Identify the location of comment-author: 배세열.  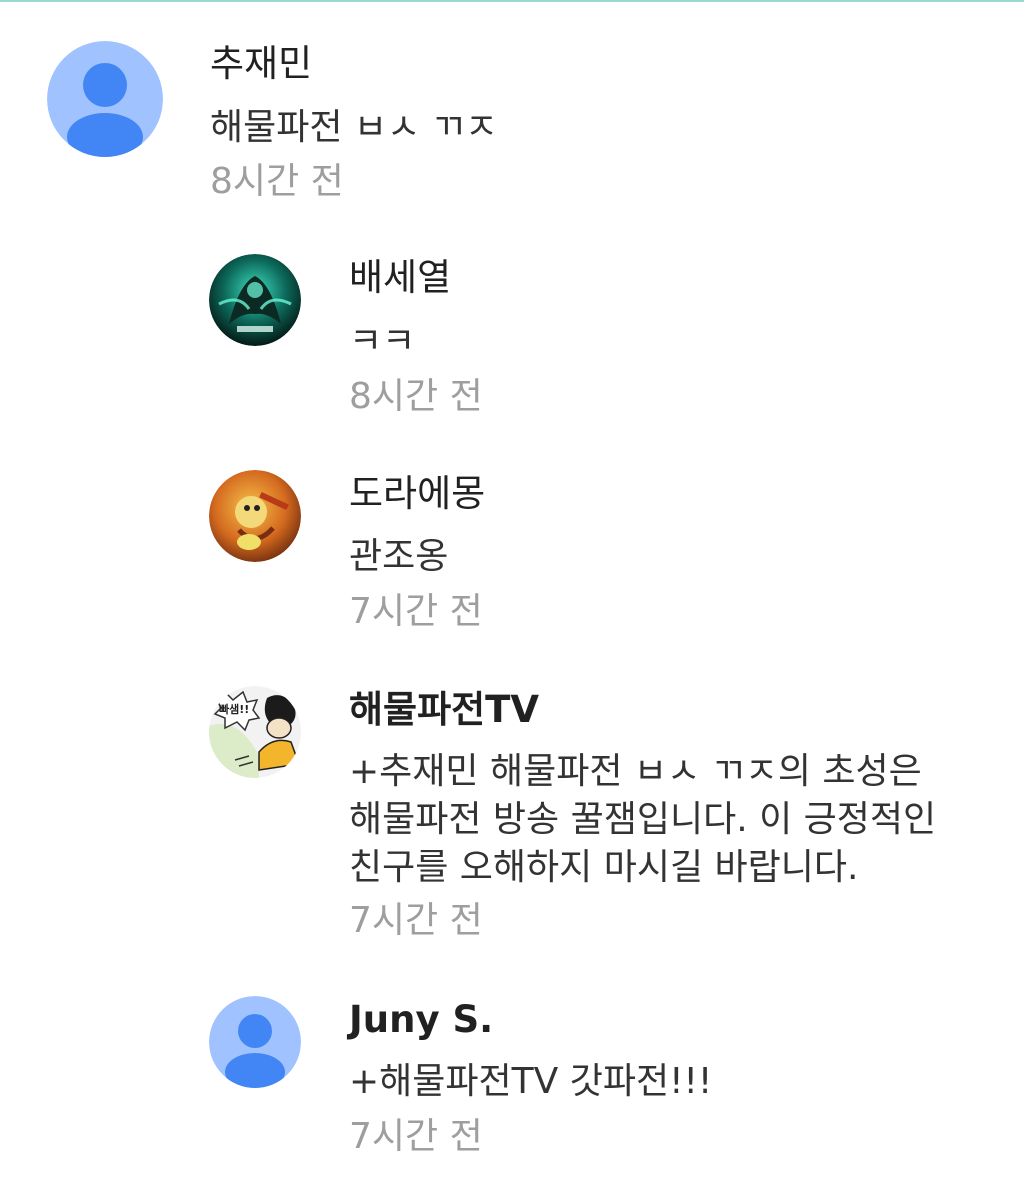
(400, 278).